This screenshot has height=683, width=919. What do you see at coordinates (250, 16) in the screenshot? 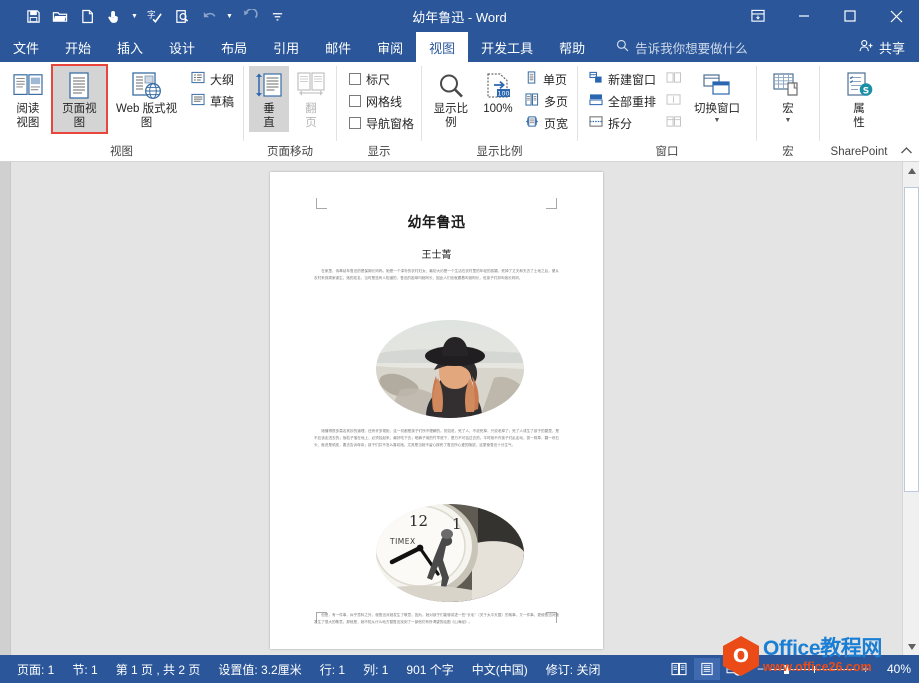
I see `redo-icon` at bounding box center [250, 16].